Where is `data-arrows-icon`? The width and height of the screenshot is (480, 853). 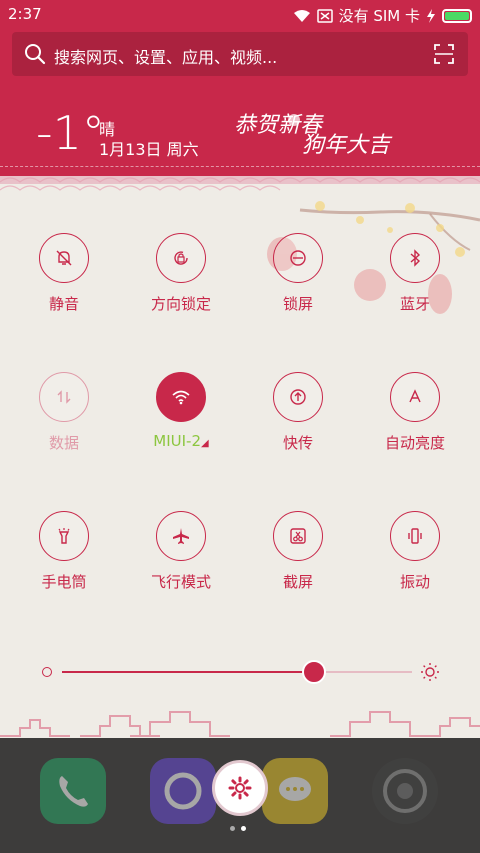 data-arrows-icon is located at coordinates (64, 397).